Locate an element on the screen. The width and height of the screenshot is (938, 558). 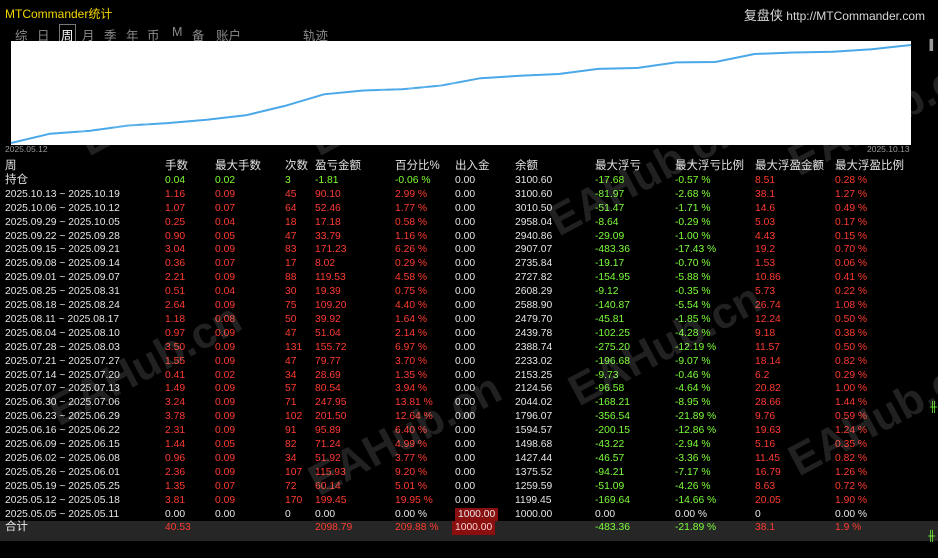
column-header: 出入金 is located at coordinates (472, 166).